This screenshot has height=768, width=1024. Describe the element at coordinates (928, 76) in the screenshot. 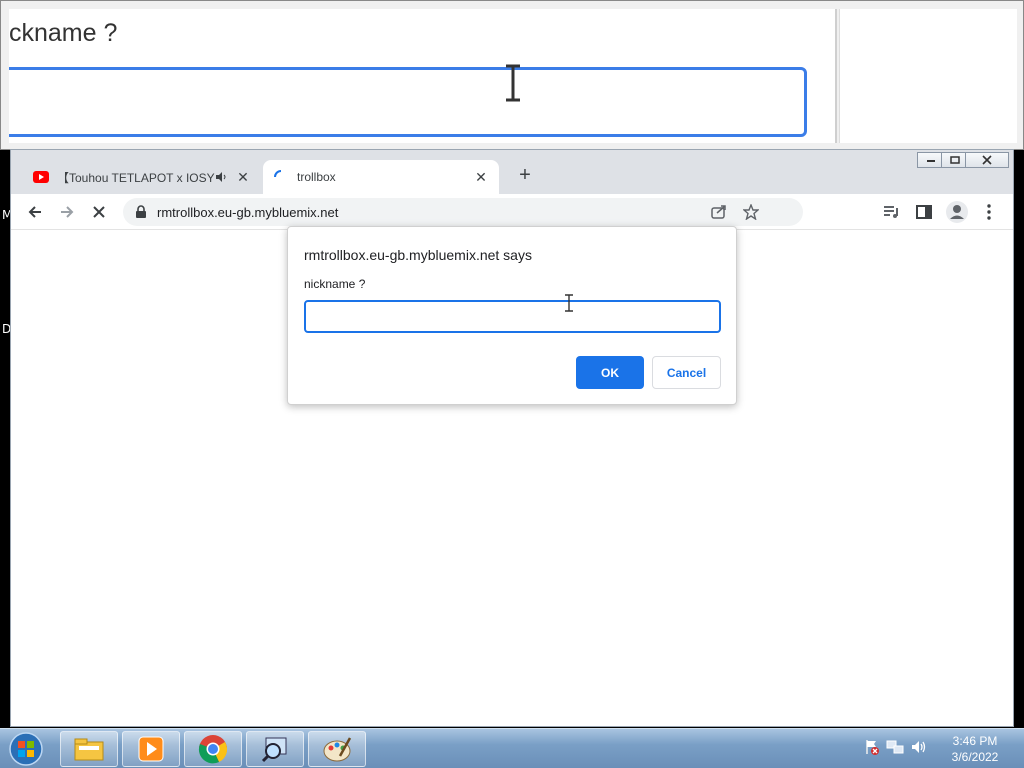

I see `magnifier-side-panel` at that location.